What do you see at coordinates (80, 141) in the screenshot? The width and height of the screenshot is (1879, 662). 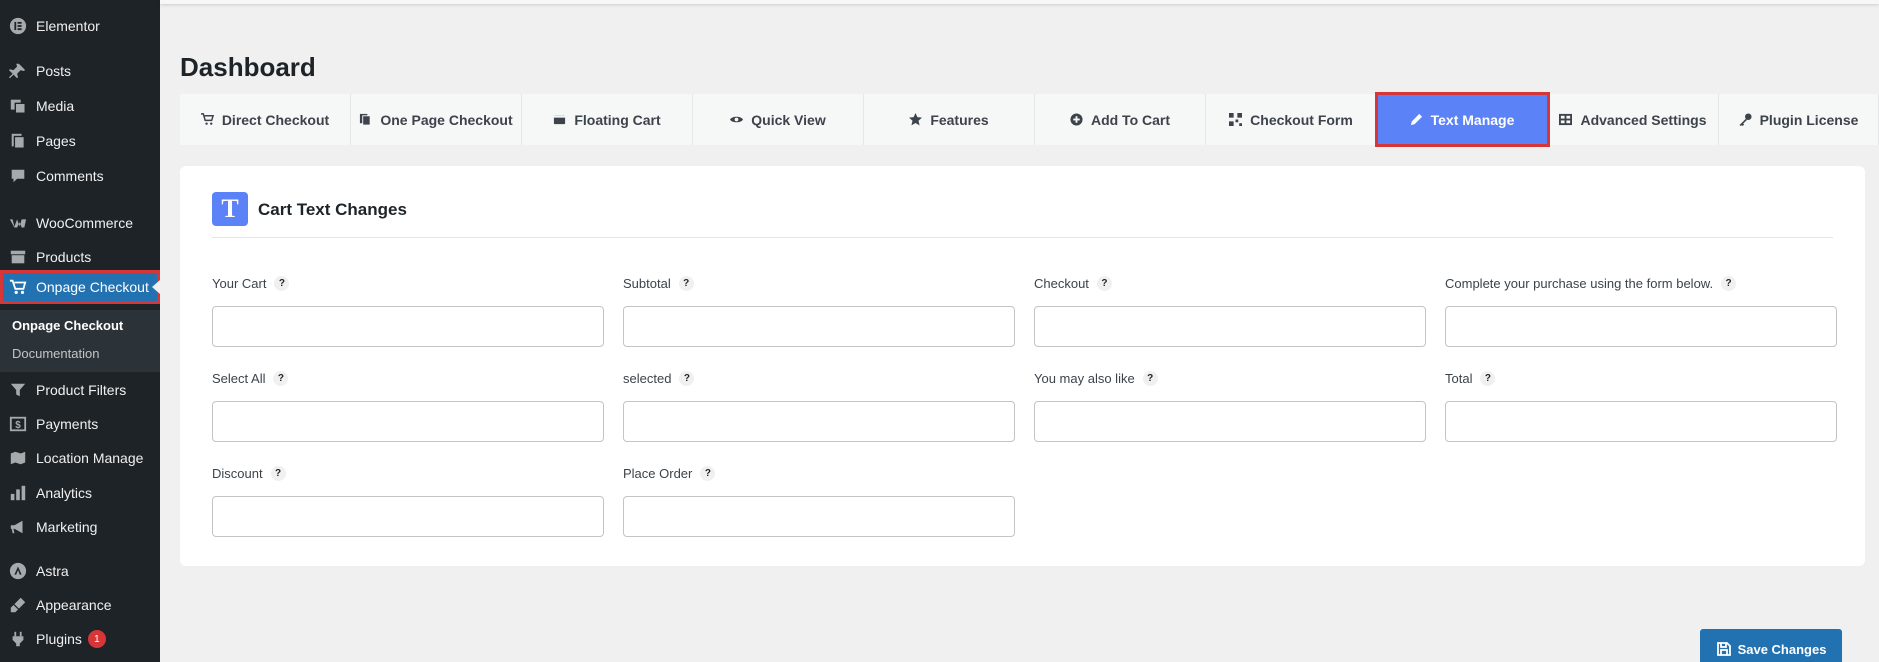 I see `sidebar-item-pages: Pages` at bounding box center [80, 141].